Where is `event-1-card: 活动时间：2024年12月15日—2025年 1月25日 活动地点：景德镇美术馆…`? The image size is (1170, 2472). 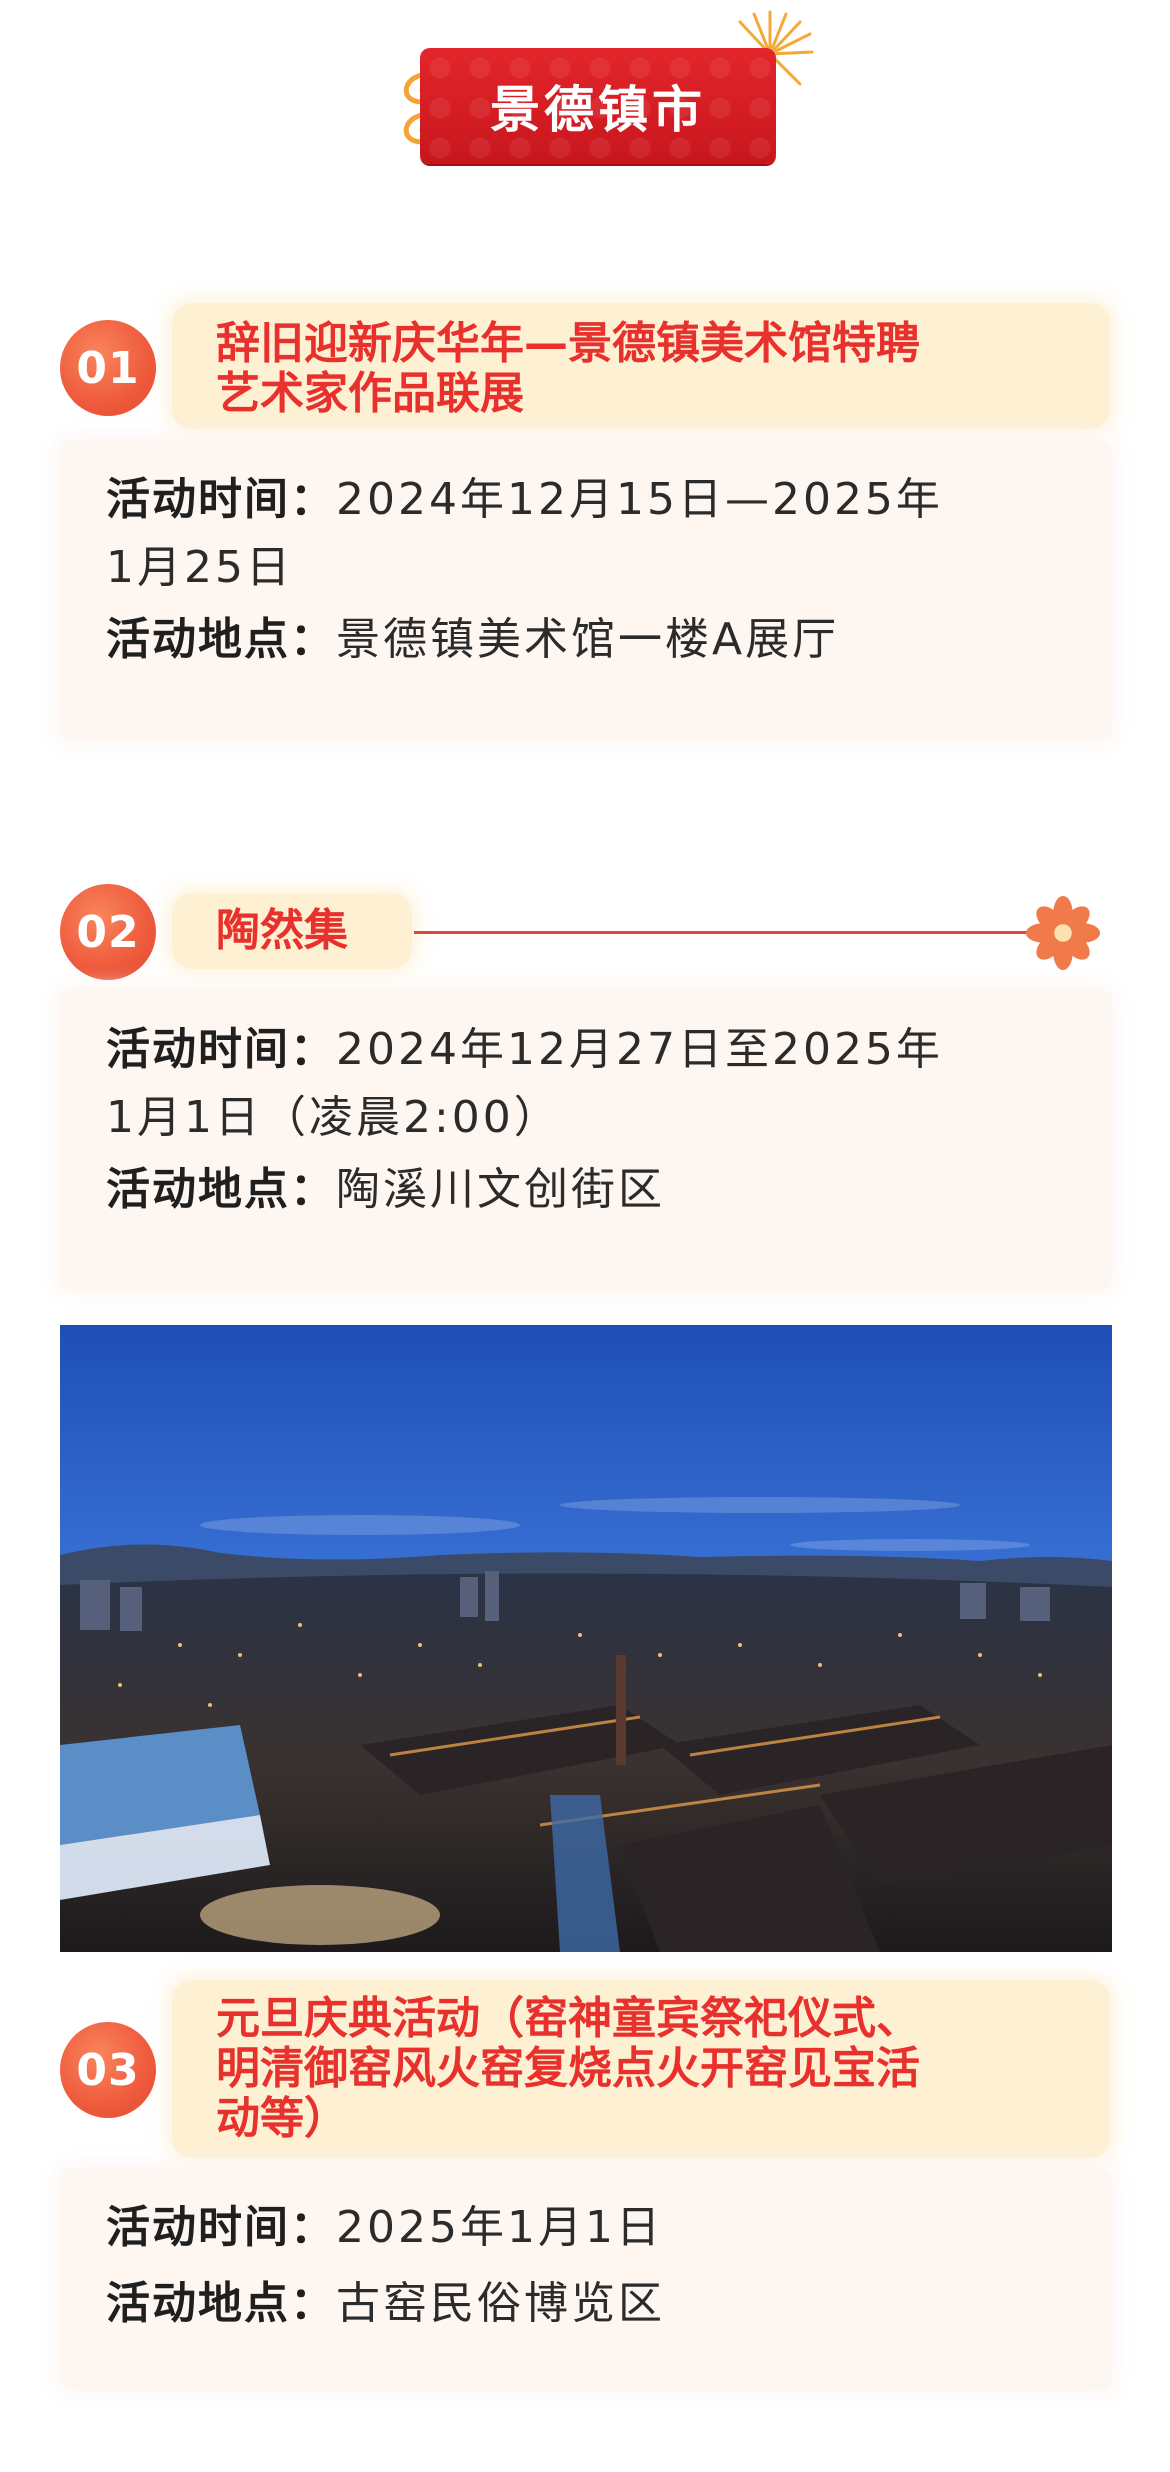 event-1-card: 活动时间：2024年12月15日—2025年 1月25日 活动地点：景德镇美术馆… is located at coordinates (586, 590).